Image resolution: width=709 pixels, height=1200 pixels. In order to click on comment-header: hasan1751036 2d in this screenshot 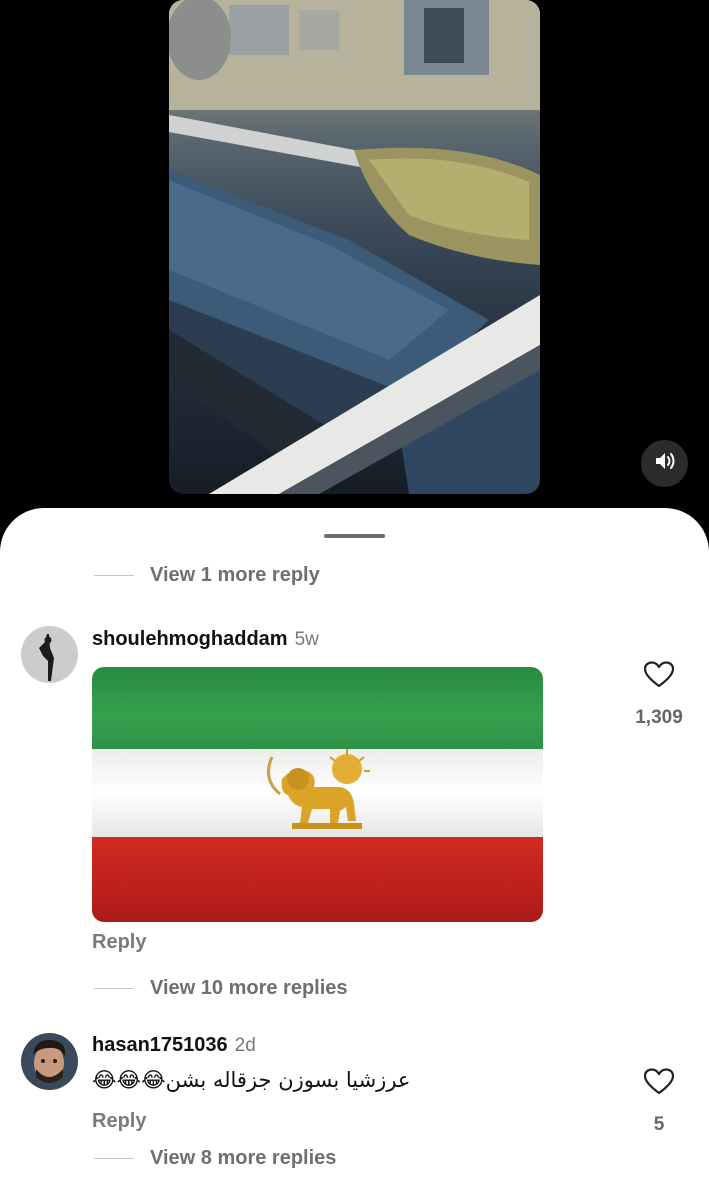, I will do `click(174, 1045)`.